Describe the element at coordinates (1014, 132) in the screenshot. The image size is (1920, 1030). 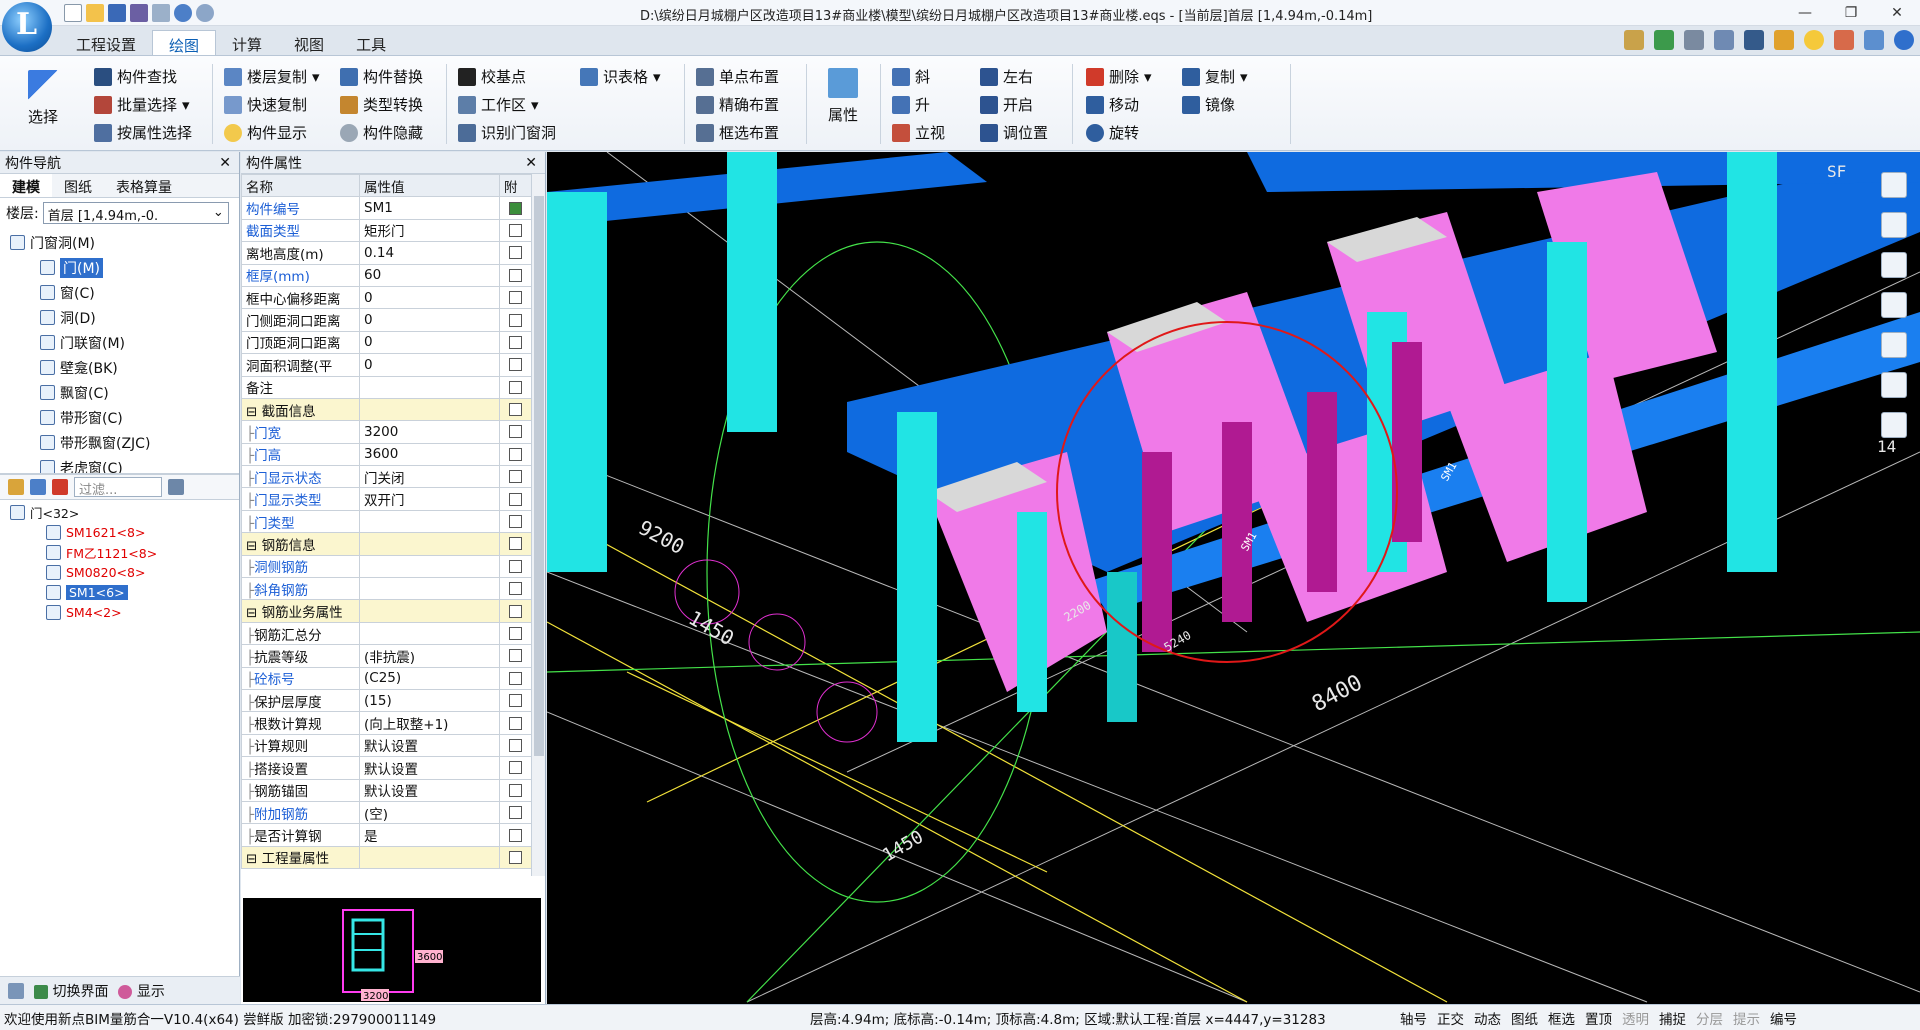
I see `adjust-position-button: 调位置` at that location.